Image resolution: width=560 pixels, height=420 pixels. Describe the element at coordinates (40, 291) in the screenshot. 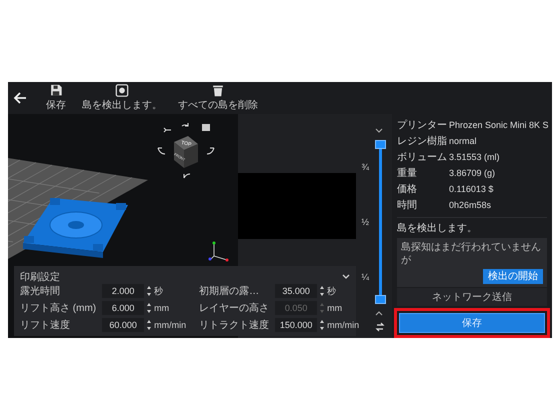

I see `field-label: 露光時間` at that location.